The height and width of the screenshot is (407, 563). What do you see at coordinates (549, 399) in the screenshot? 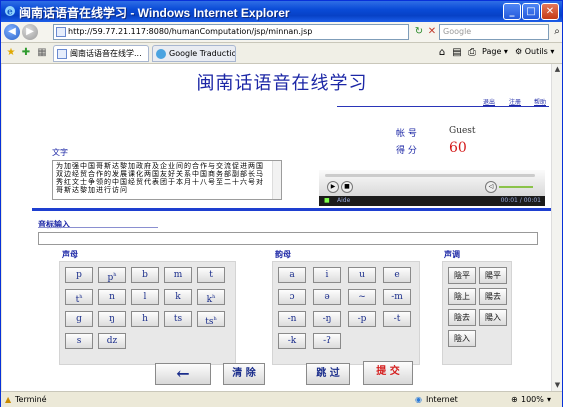
I see `zoom-dropdown-icon: ▾` at bounding box center [549, 399].